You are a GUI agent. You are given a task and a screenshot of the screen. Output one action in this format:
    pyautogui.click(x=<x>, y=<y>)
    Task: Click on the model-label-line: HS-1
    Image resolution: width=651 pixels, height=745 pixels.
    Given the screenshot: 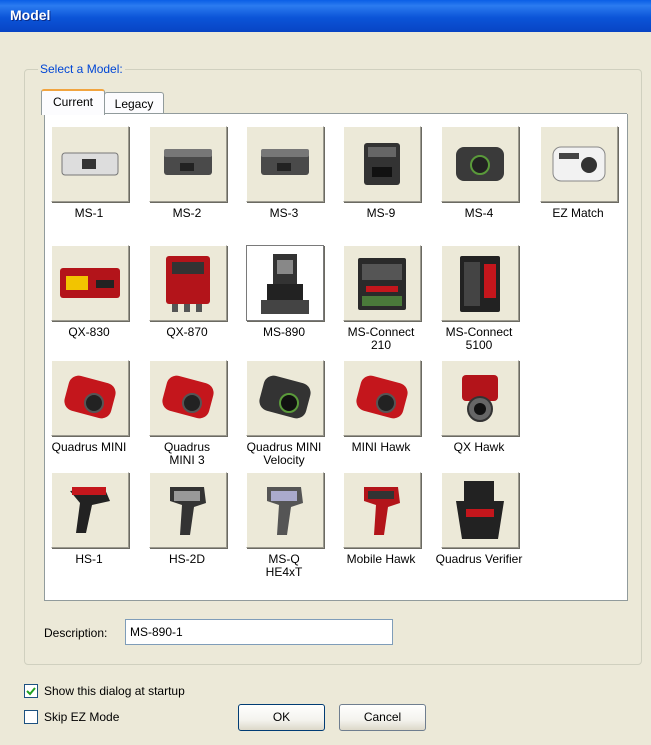 What is the action you would take?
    pyautogui.click(x=89, y=559)
    